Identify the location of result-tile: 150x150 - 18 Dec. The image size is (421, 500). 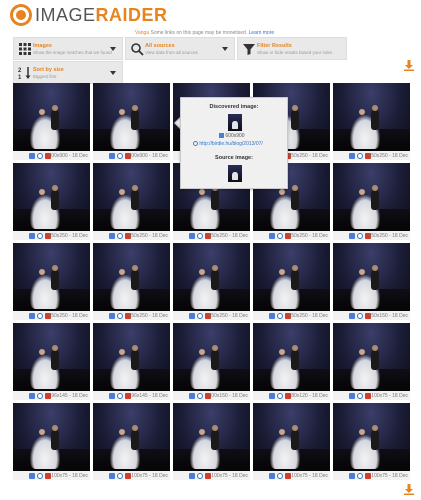
(371, 281).